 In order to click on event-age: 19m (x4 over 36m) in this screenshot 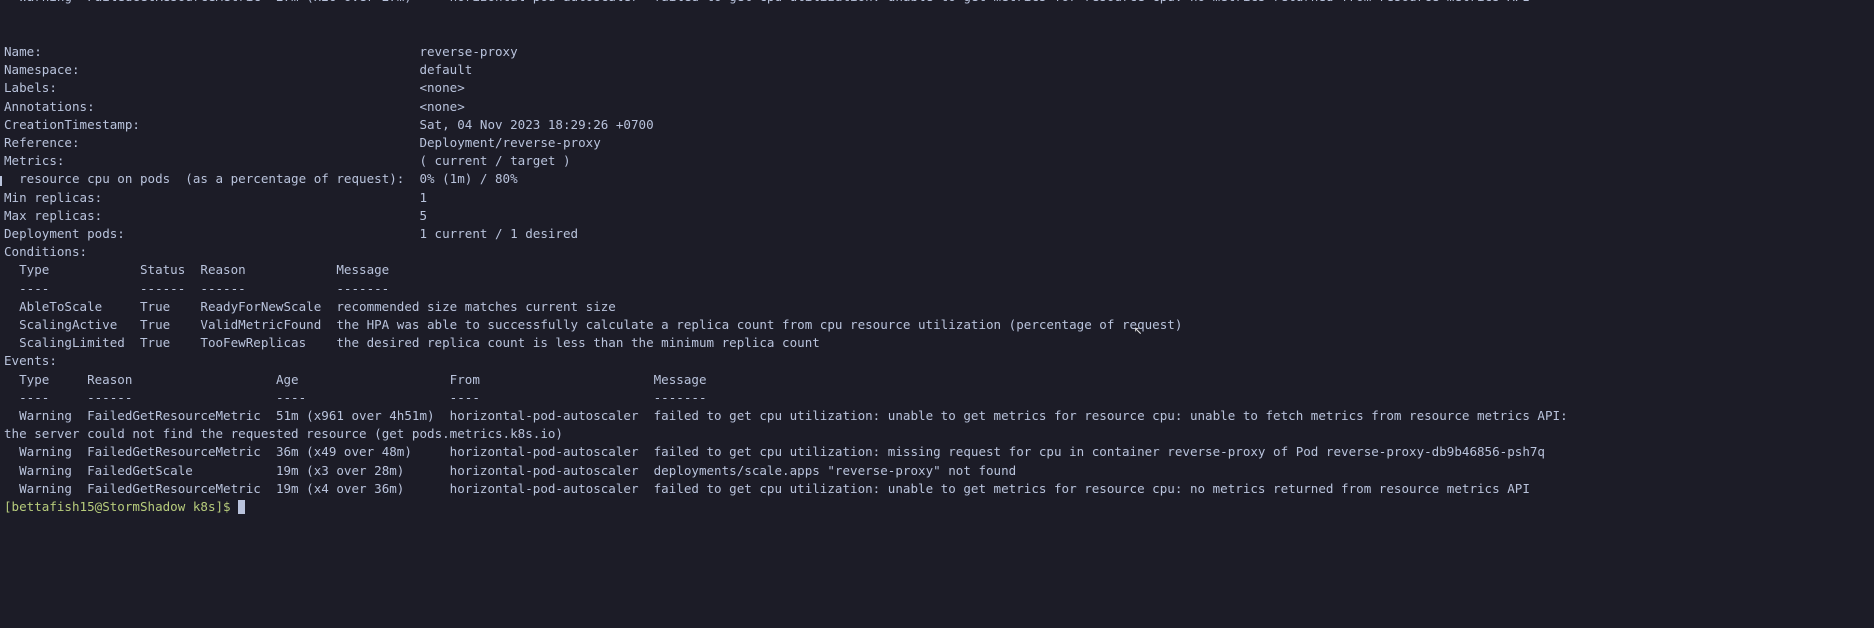, I will do `click(340, 488)`.